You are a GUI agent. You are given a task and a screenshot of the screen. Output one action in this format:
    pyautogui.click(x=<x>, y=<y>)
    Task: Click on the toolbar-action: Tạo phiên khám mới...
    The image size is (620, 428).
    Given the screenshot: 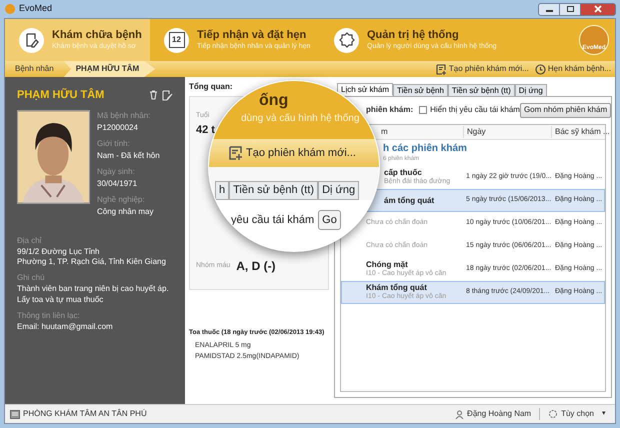 What is the action you would take?
    pyautogui.click(x=482, y=69)
    